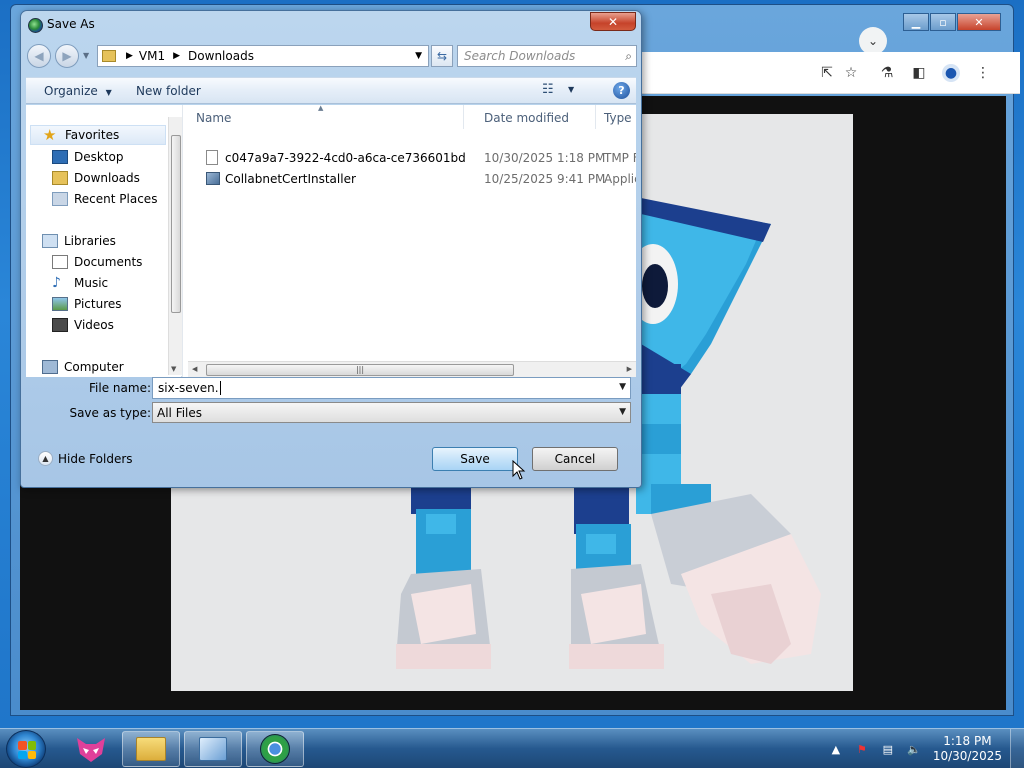  Describe the element at coordinates (575, 459) in the screenshot. I see `cancel-button: Cancel` at that location.